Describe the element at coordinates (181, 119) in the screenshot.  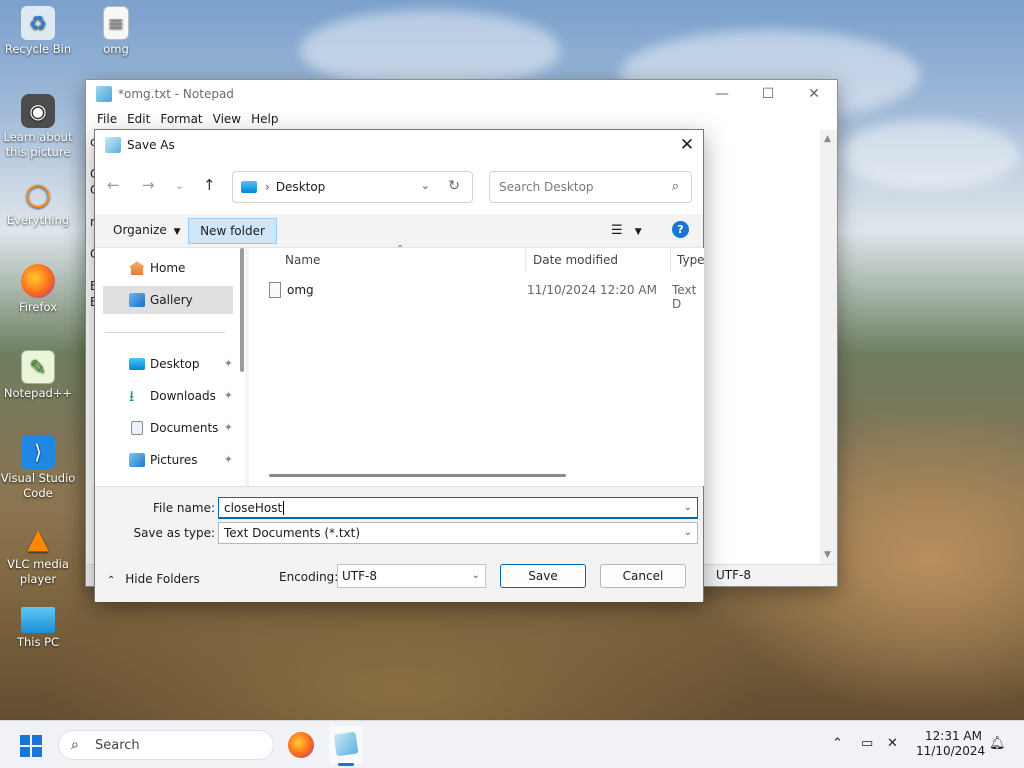
I see `menu-format: Format` at that location.